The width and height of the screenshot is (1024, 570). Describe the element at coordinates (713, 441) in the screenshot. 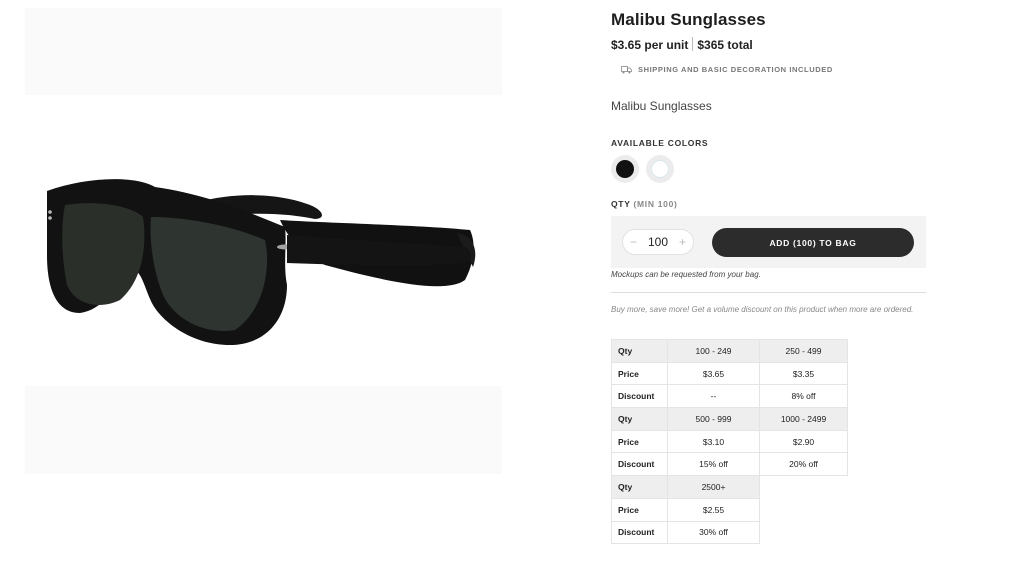

I see `tier-price: $3.10` at that location.